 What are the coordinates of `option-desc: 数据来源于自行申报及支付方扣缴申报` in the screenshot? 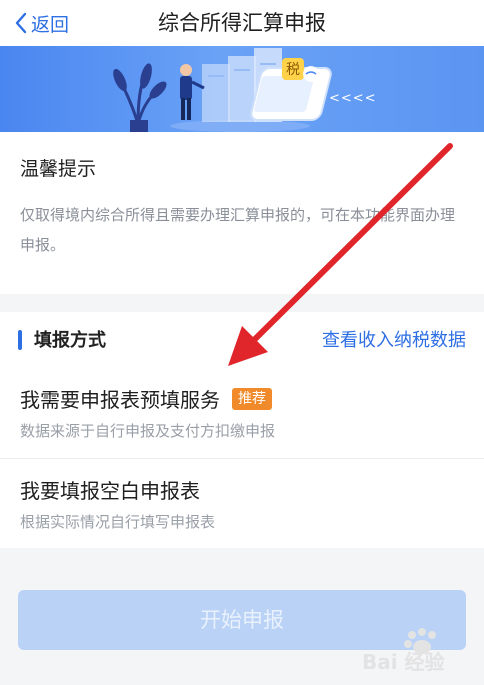 It's located at (148, 431).